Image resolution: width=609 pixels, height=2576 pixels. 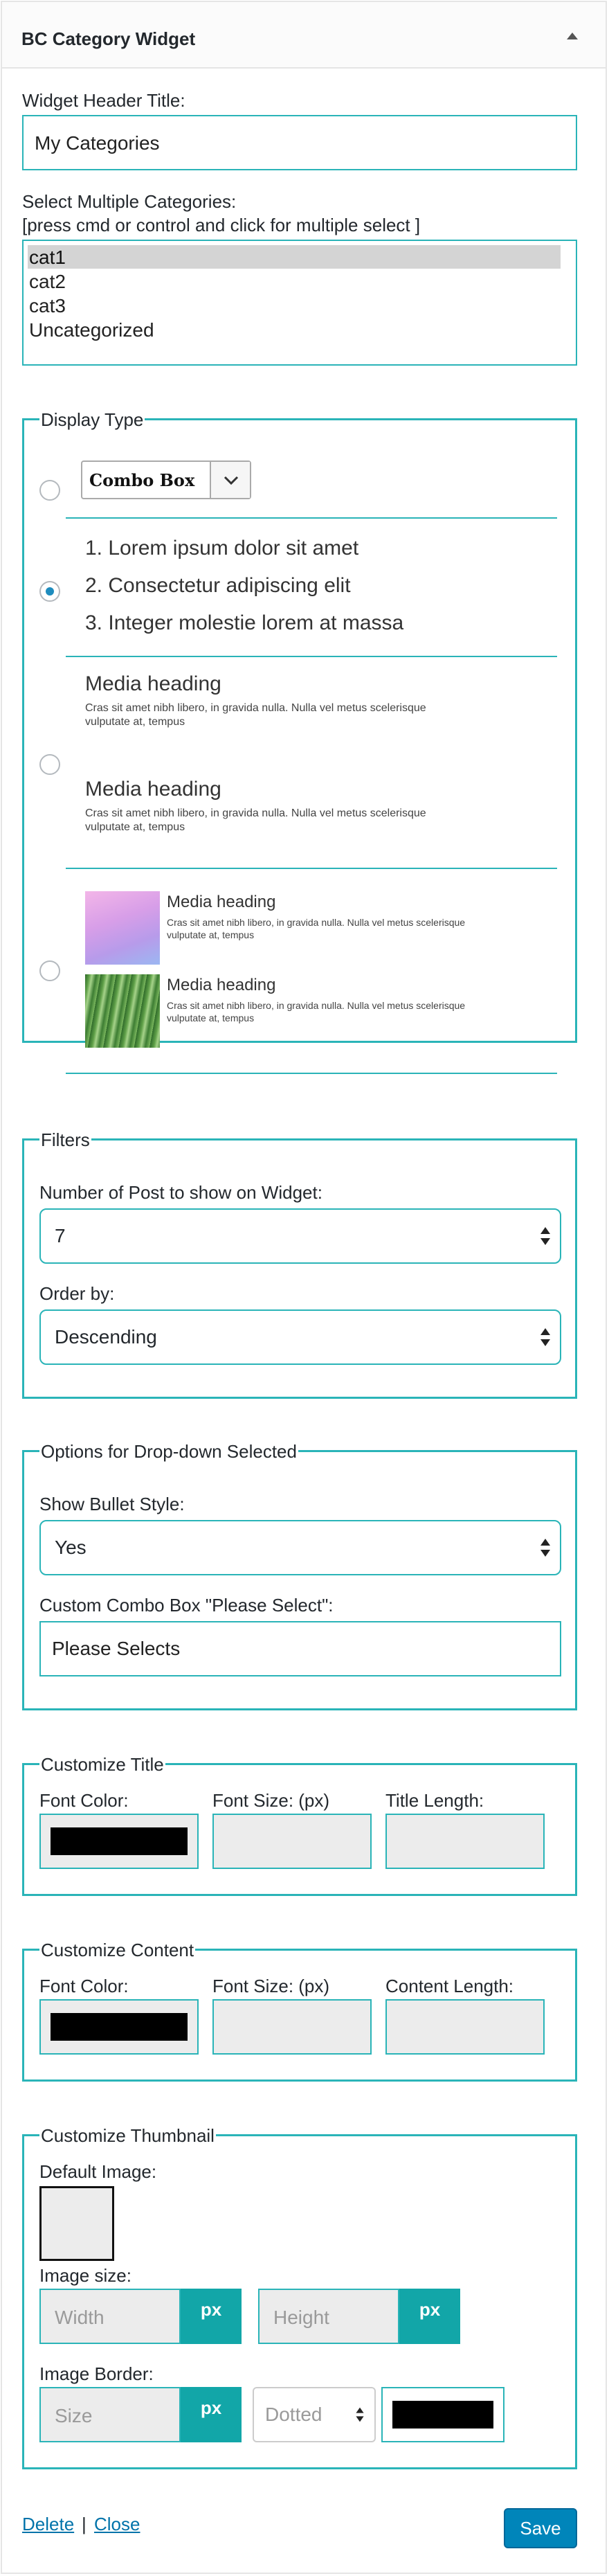 I want to click on lavender-thumbnail-image, so click(x=122, y=928).